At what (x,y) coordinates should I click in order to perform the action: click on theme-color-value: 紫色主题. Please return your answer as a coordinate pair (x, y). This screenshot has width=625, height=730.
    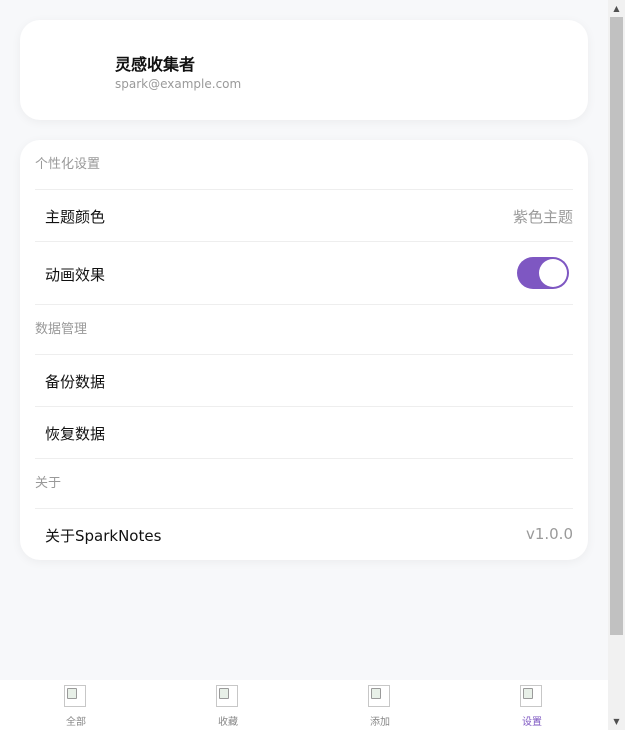
    Looking at the image, I should click on (542, 217).